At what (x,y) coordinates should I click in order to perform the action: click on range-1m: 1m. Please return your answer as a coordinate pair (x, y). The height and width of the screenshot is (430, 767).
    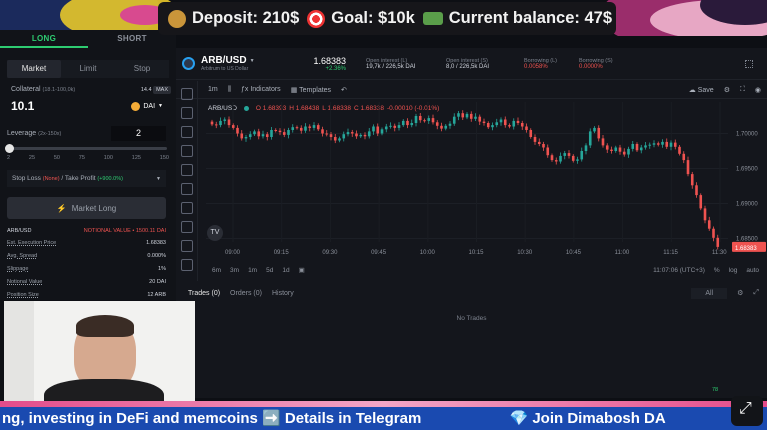
    Looking at the image, I should click on (252, 270).